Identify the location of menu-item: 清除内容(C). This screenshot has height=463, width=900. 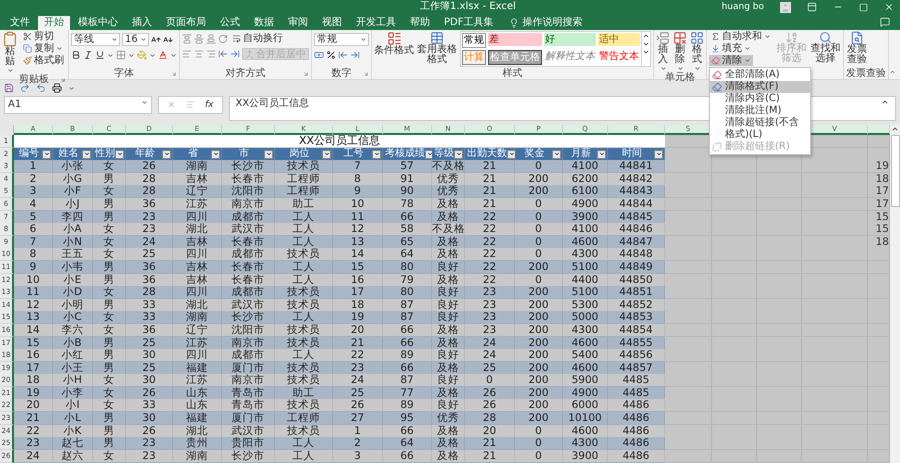
(760, 99).